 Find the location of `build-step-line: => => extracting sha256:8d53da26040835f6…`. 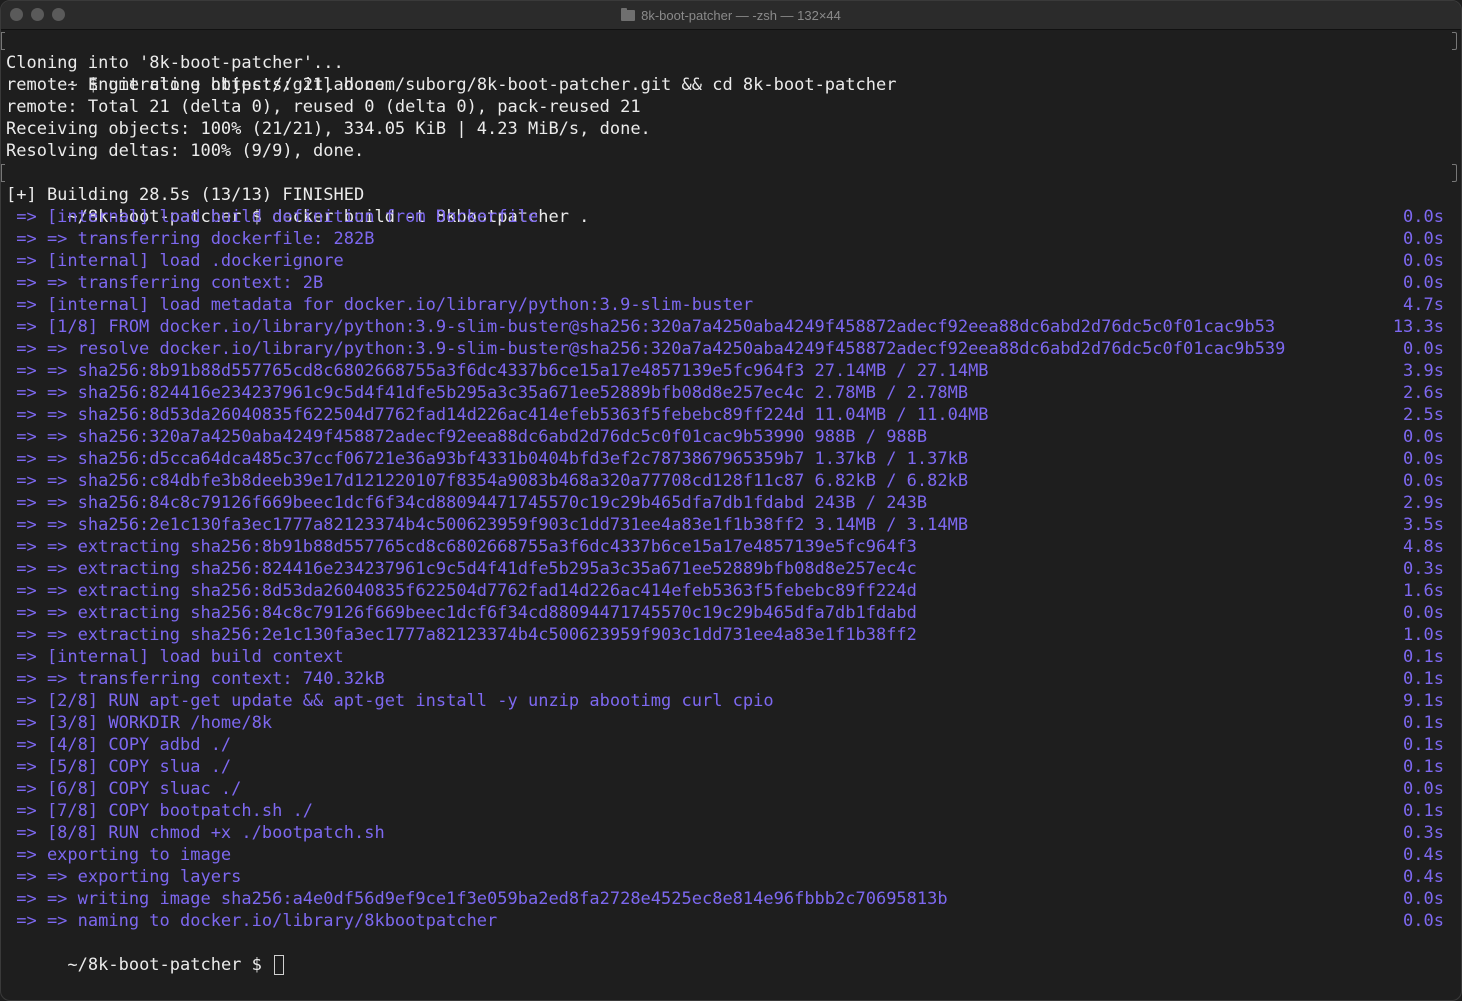

build-step-line: => => extracting sha256:8d53da26040835f6… is located at coordinates (728, 591).